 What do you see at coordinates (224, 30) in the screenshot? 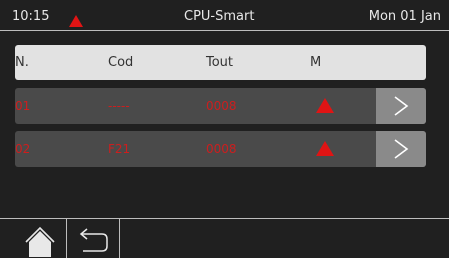
I see `divider` at bounding box center [224, 30].